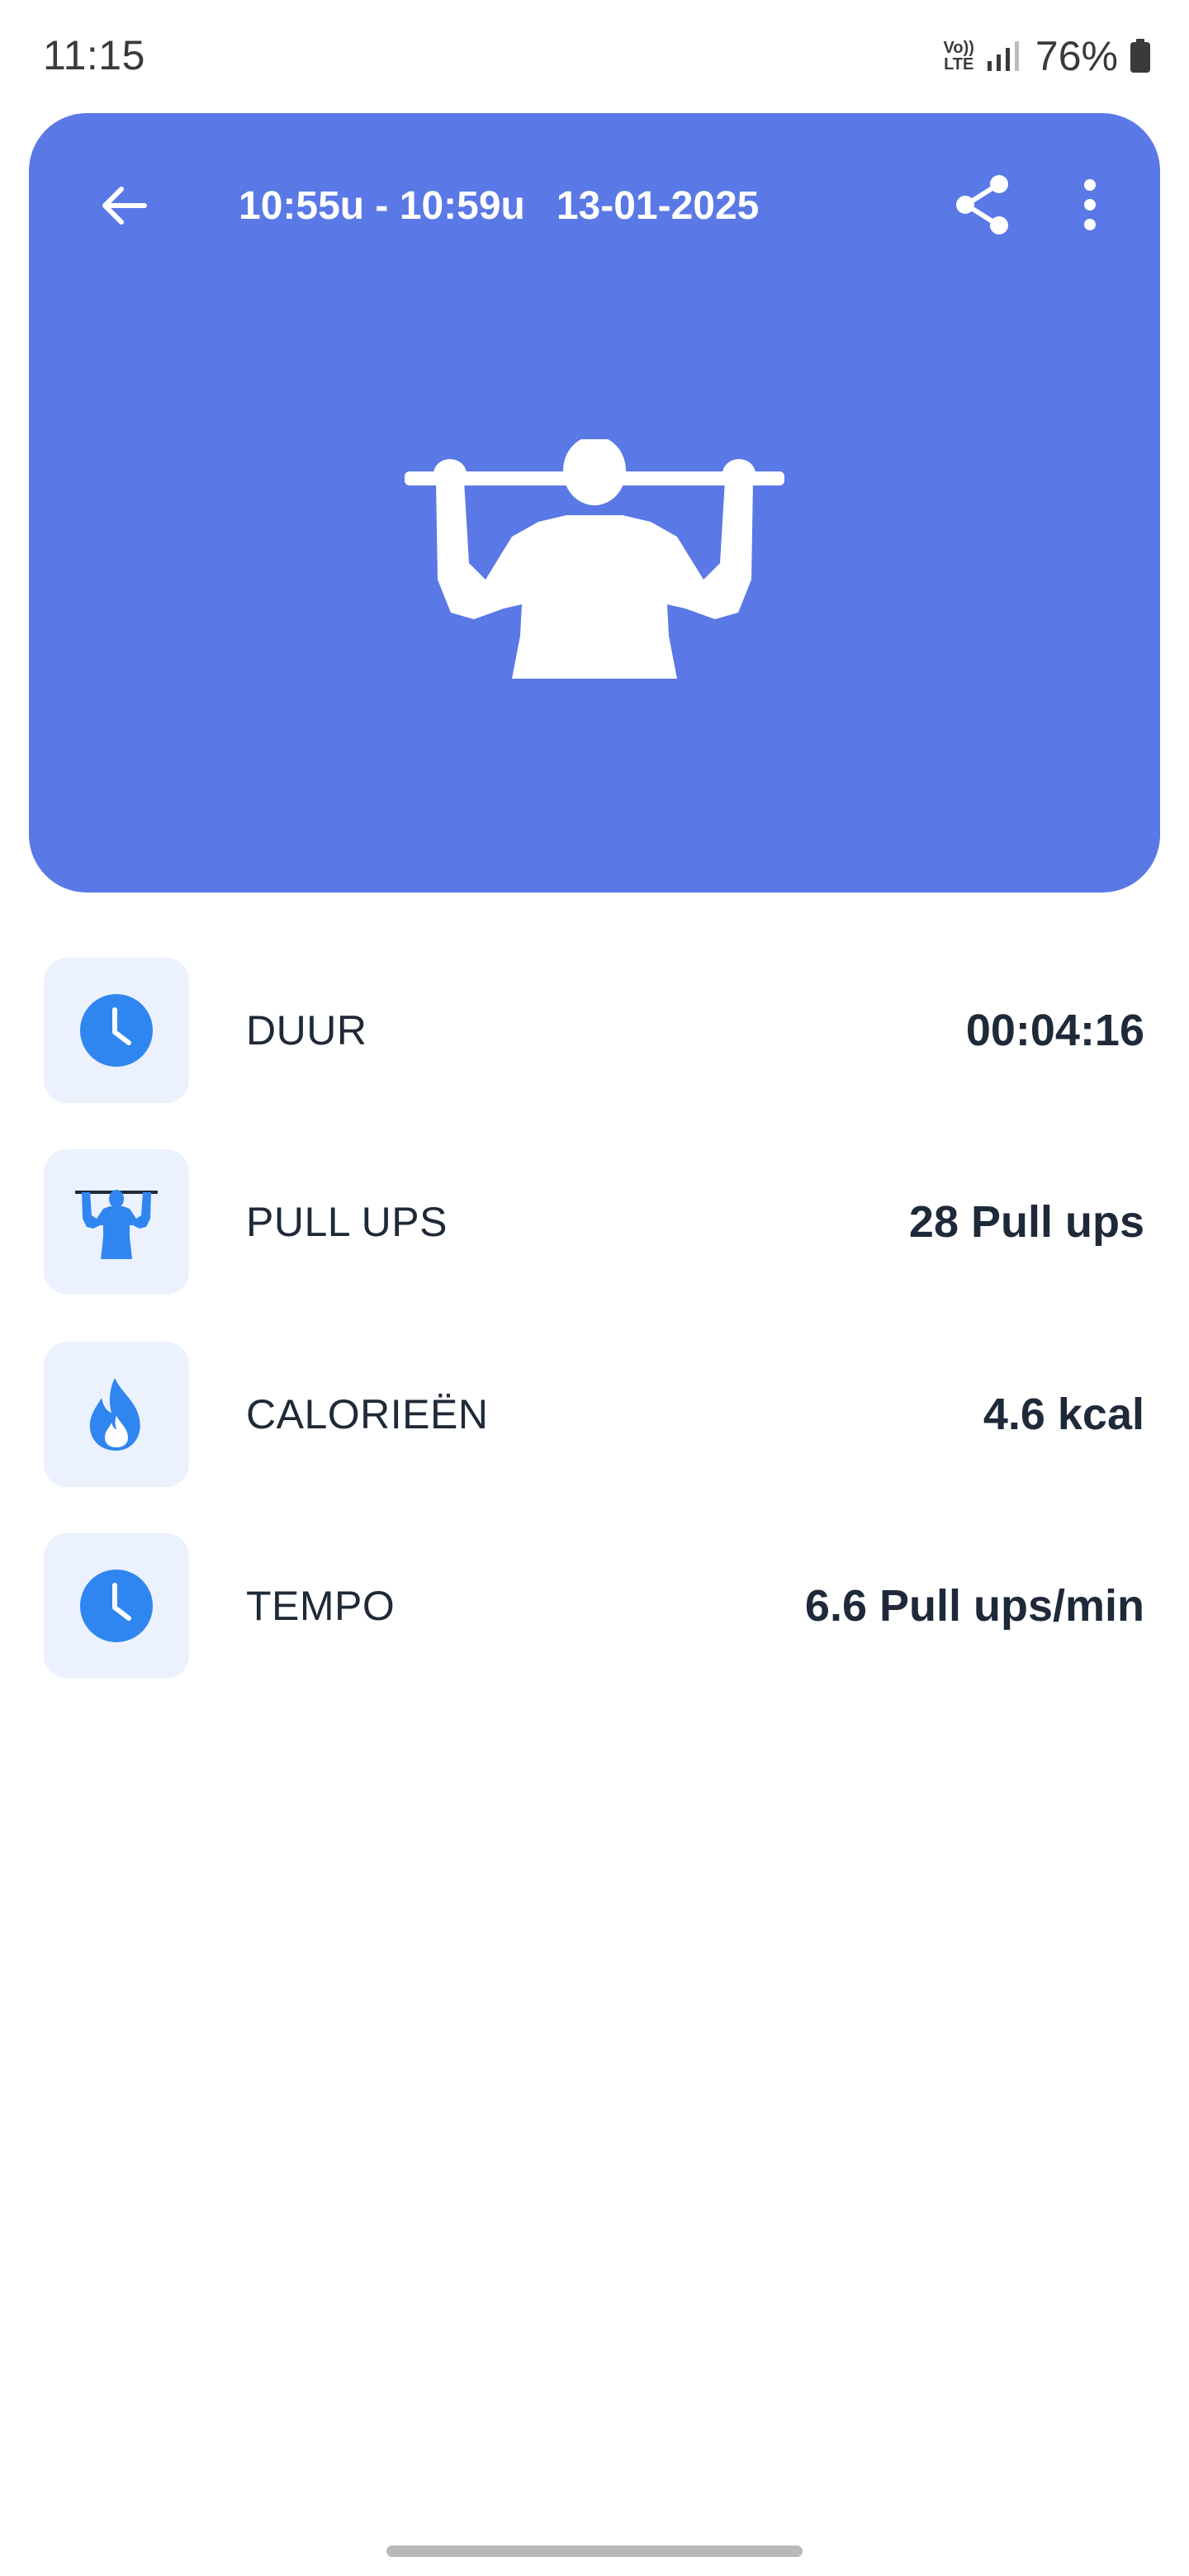  I want to click on stat-row-tempo: TEMPO 6.6 Pull ups/min, so click(594, 1606).